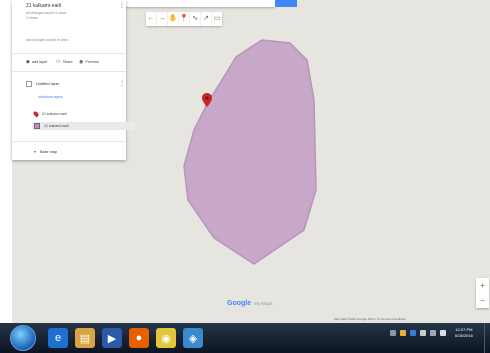 The width and height of the screenshot is (490, 353). I want to click on chevron-down-icon: ▾, so click(35, 151).